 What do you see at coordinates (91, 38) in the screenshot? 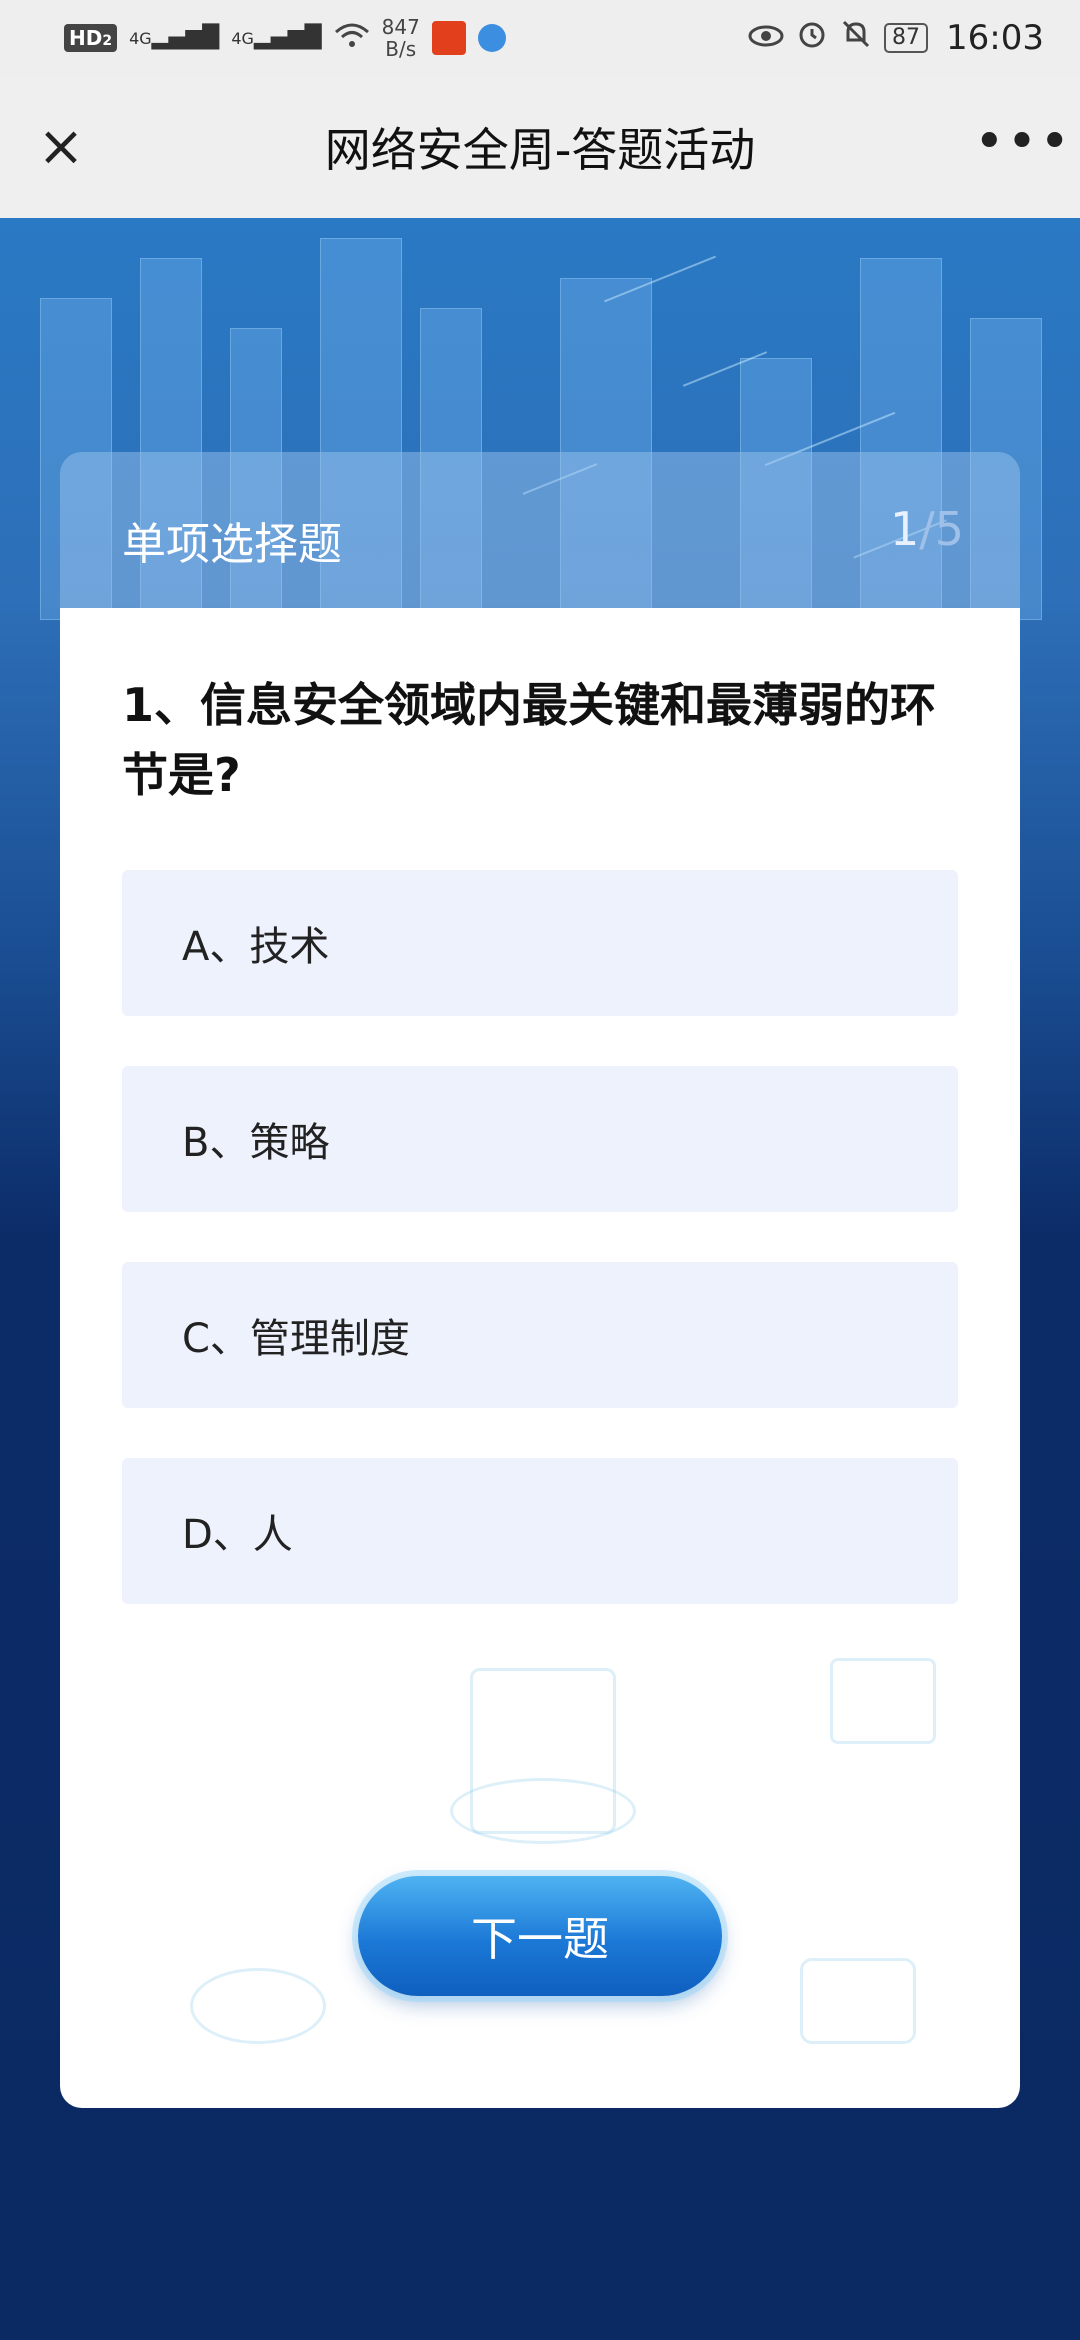
I see `hd-badge: HD2` at bounding box center [91, 38].